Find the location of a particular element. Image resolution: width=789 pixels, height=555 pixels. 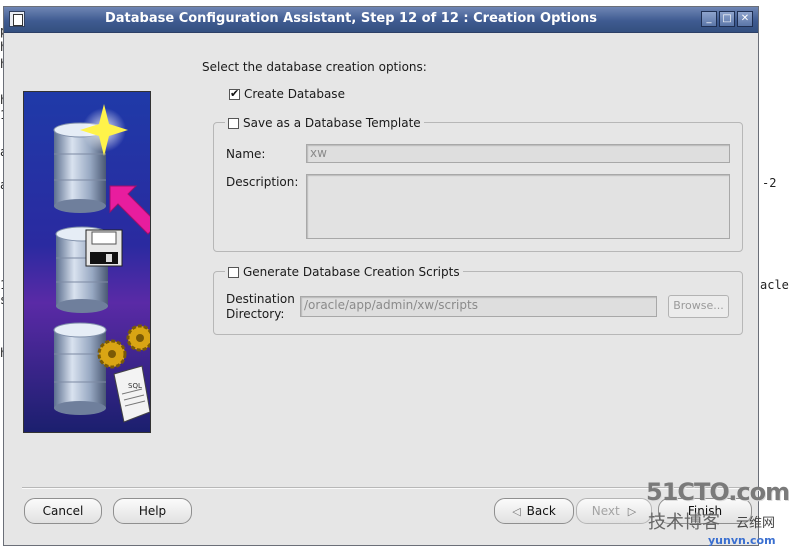

generate-scripts-option: Generate Database Creation Scripts is located at coordinates (344, 272).